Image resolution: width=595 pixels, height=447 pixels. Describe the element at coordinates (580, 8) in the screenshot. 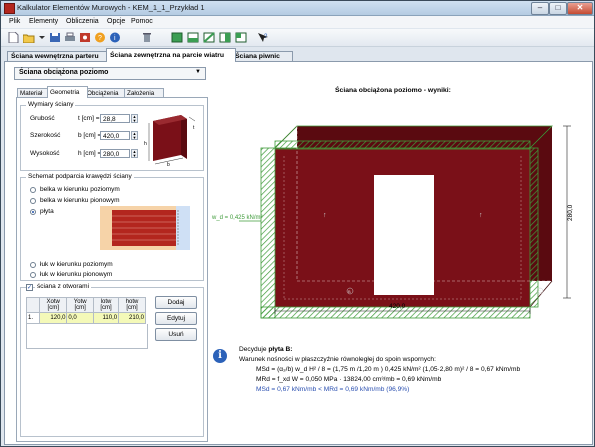

I see `close-button: ✕` at that location.